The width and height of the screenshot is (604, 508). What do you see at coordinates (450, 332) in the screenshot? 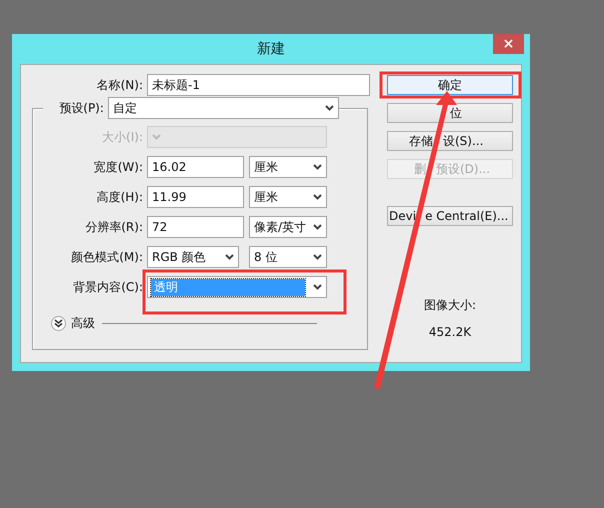
I see `image-size-value: 452.2K` at bounding box center [450, 332].